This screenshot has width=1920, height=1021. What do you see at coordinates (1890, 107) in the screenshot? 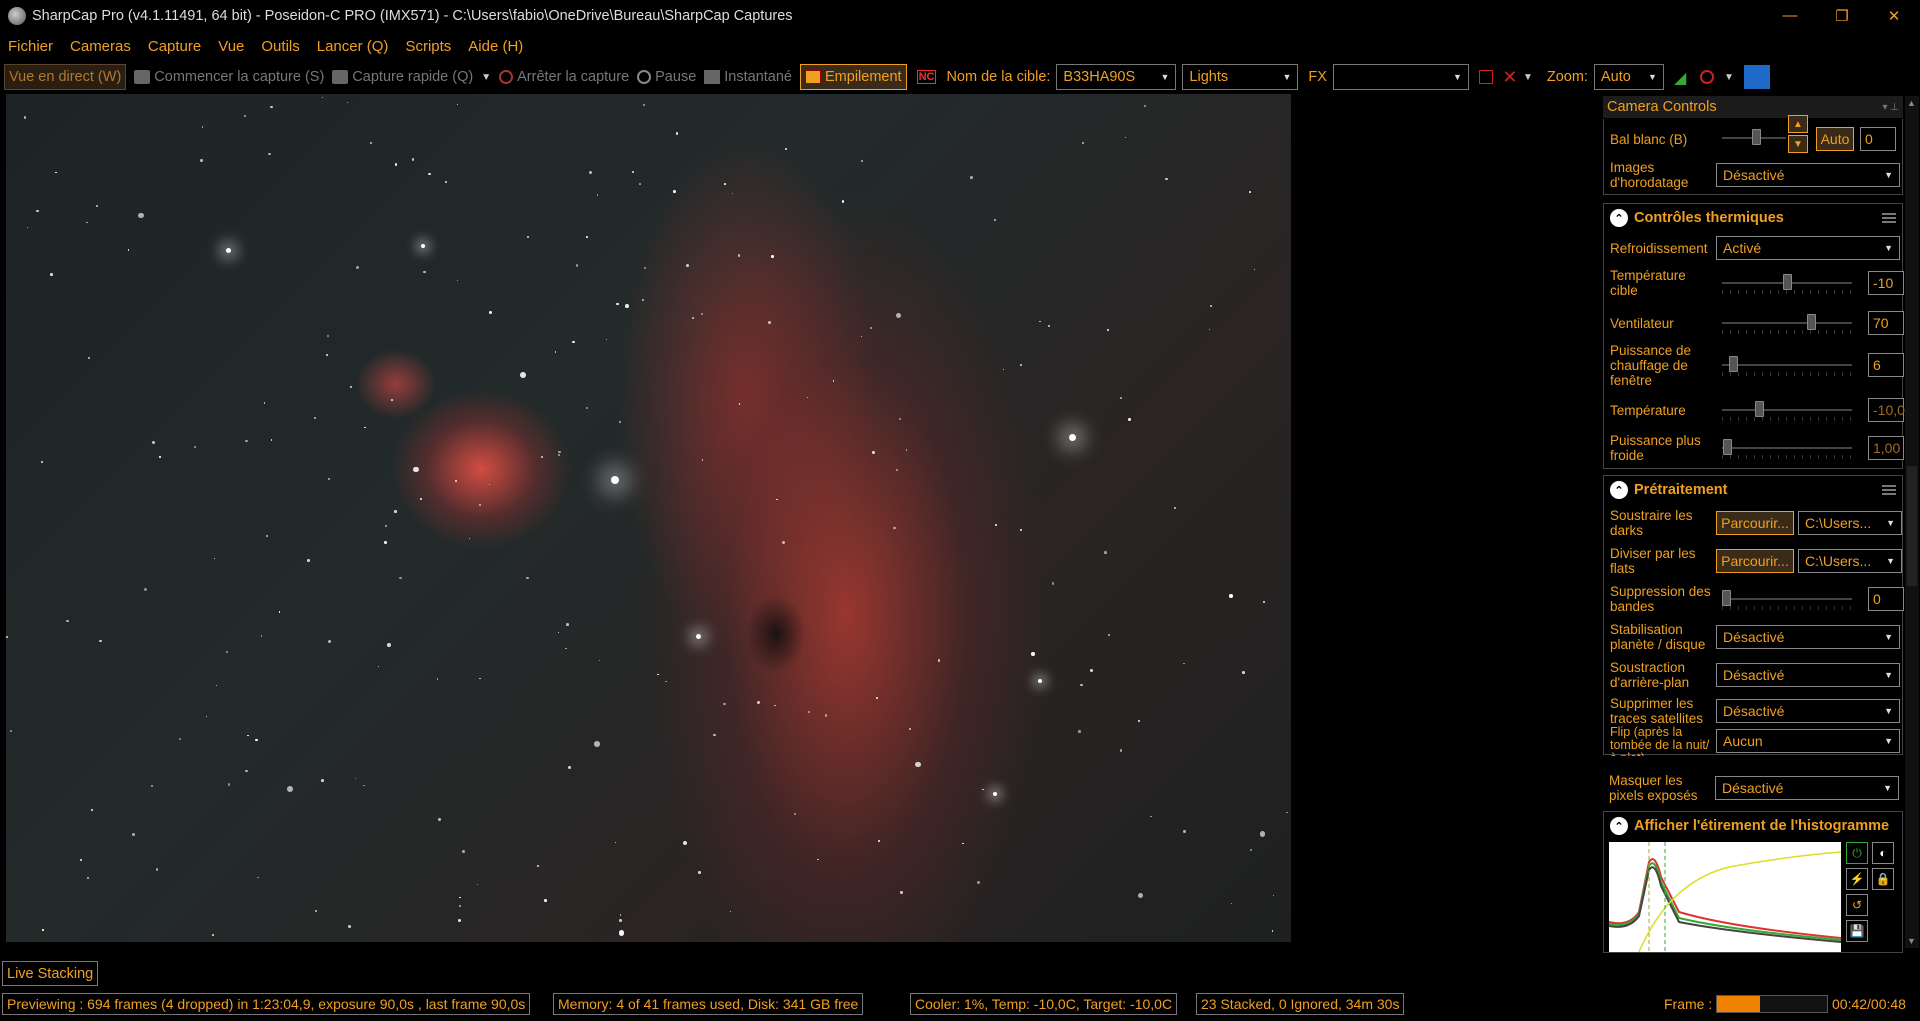
I see `pin-icon: ▾ ⊥` at bounding box center [1890, 107].